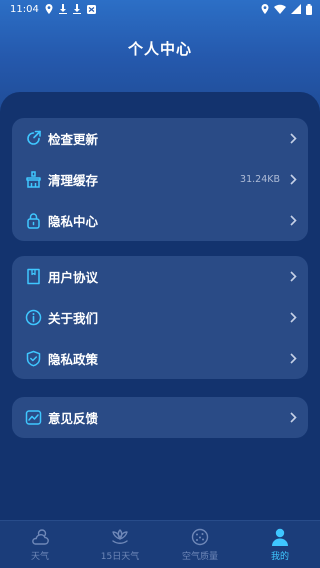 This screenshot has height=568, width=320. Describe the element at coordinates (33, 180) in the screenshot. I see `broom-icon` at that location.